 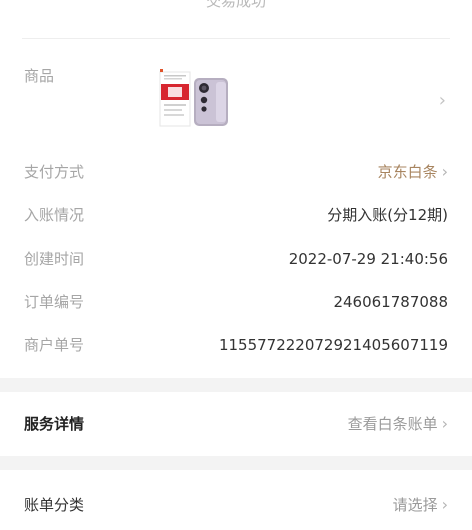 What do you see at coordinates (54, 424) in the screenshot?
I see `service-details-label: 服务详情` at bounding box center [54, 424].